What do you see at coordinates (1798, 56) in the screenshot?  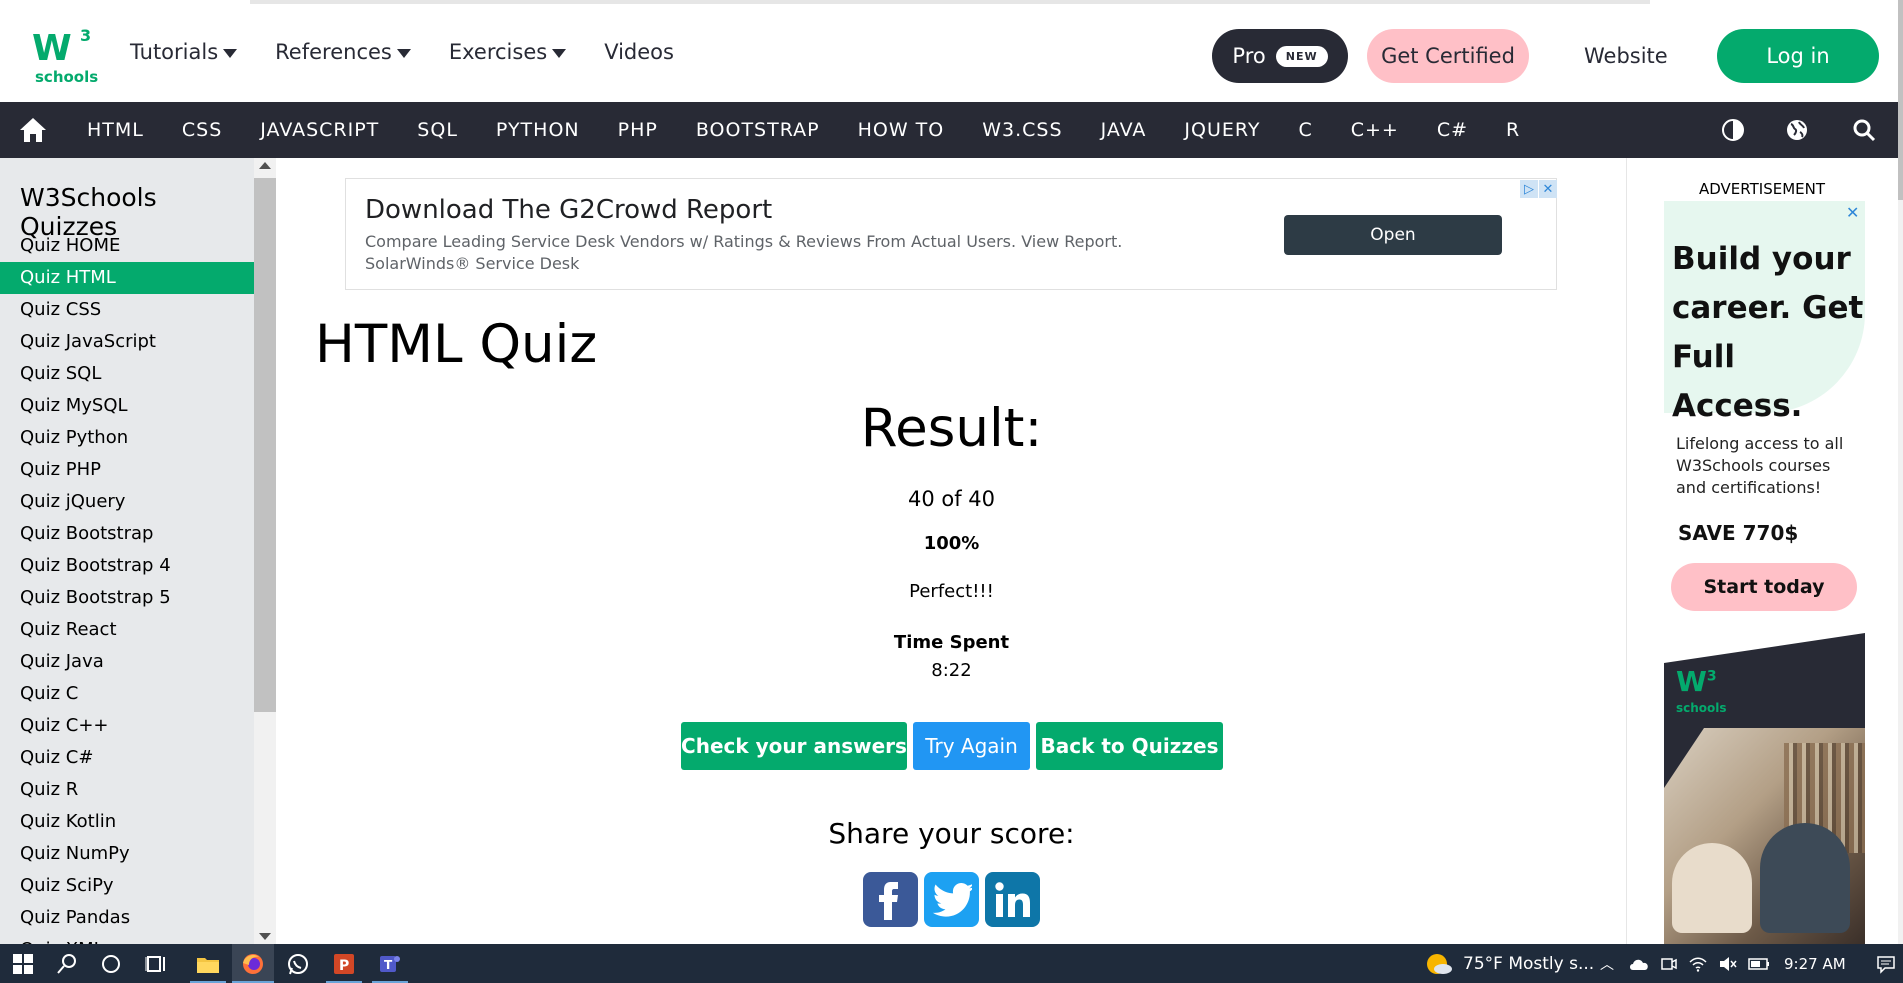 I see `login-button: Log in` at bounding box center [1798, 56].